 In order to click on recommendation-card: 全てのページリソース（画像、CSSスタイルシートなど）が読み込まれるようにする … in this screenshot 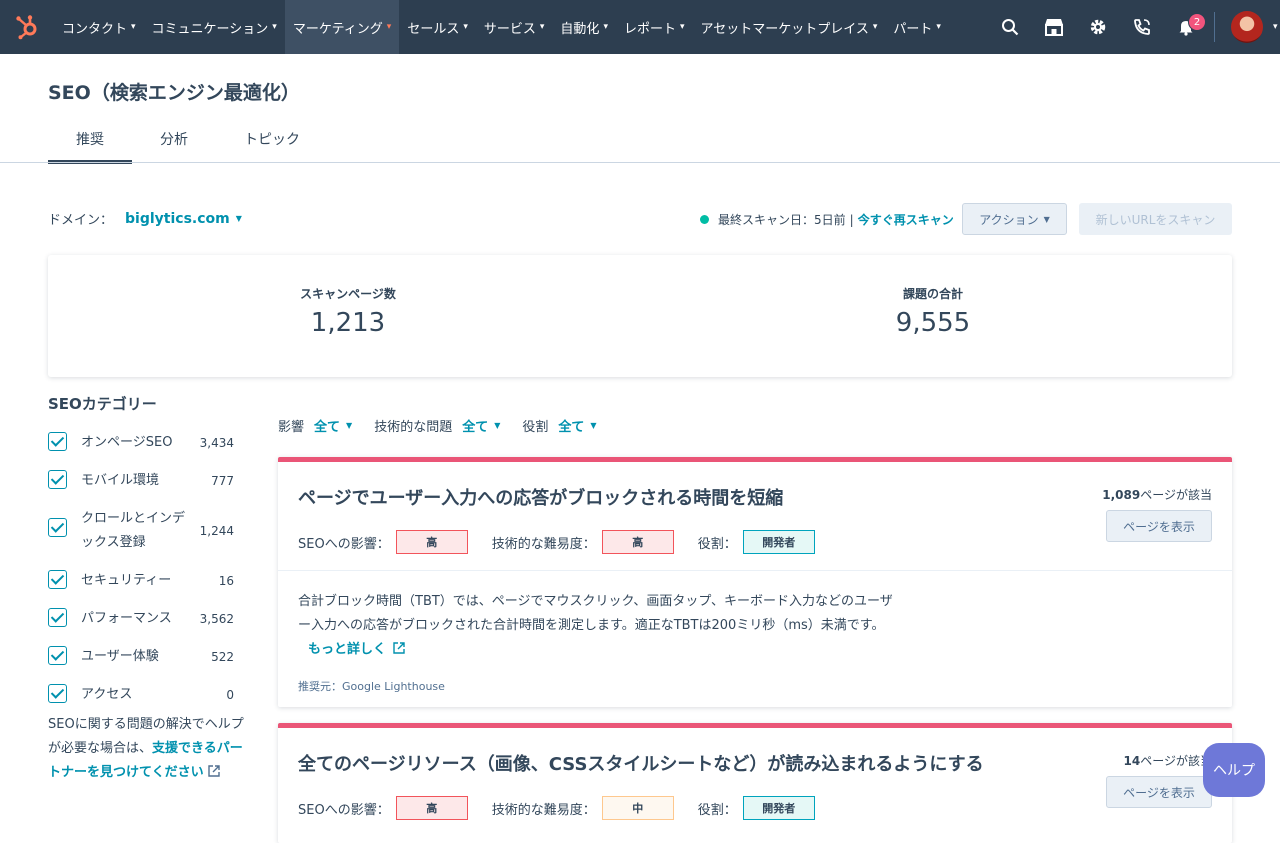, I will do `click(755, 783)`.